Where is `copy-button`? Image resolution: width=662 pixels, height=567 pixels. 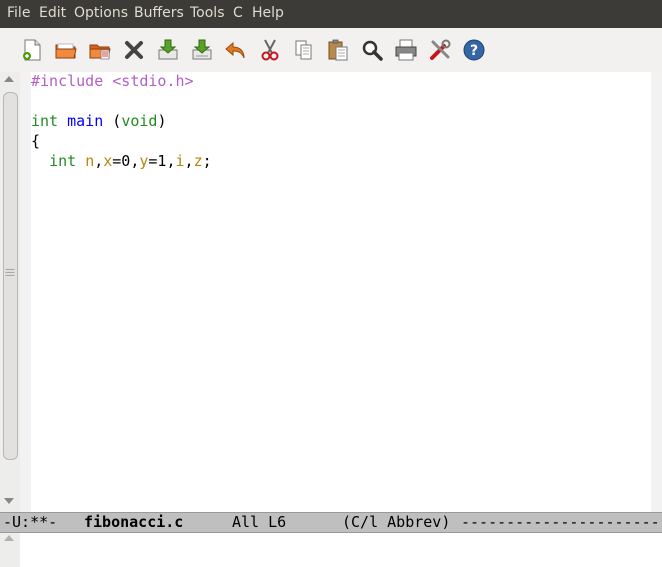
copy-button is located at coordinates (304, 50).